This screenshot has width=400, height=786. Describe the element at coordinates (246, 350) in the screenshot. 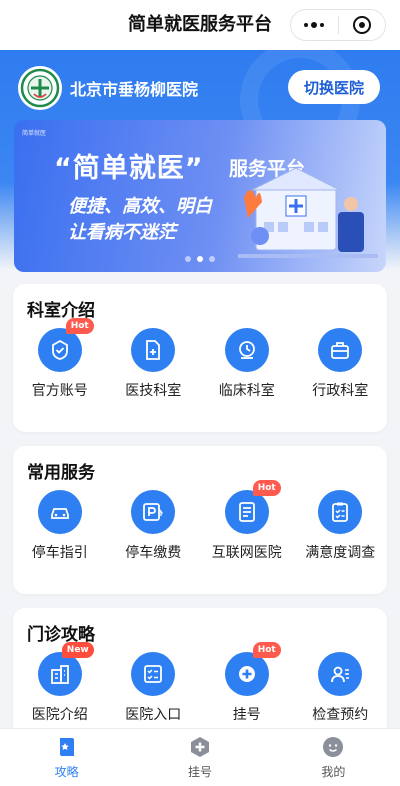

I see `clock-icon` at that location.